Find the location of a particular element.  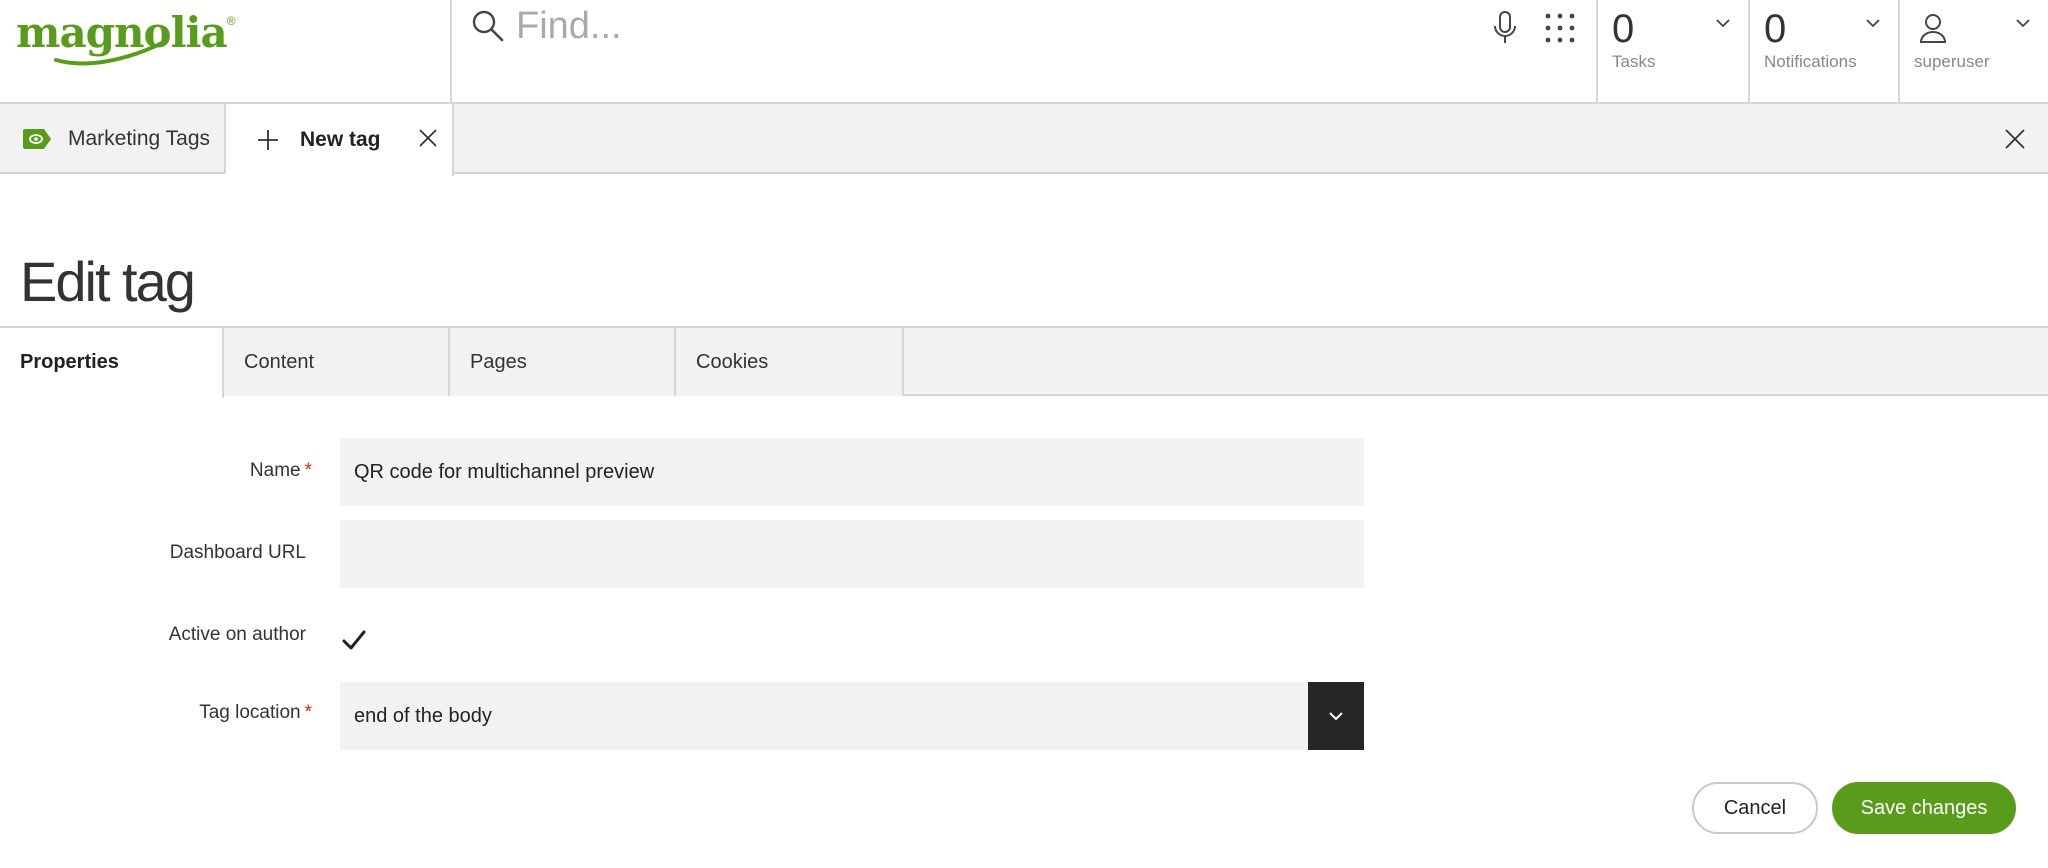

tab-new-tag-label: New tag is located at coordinates (340, 139).